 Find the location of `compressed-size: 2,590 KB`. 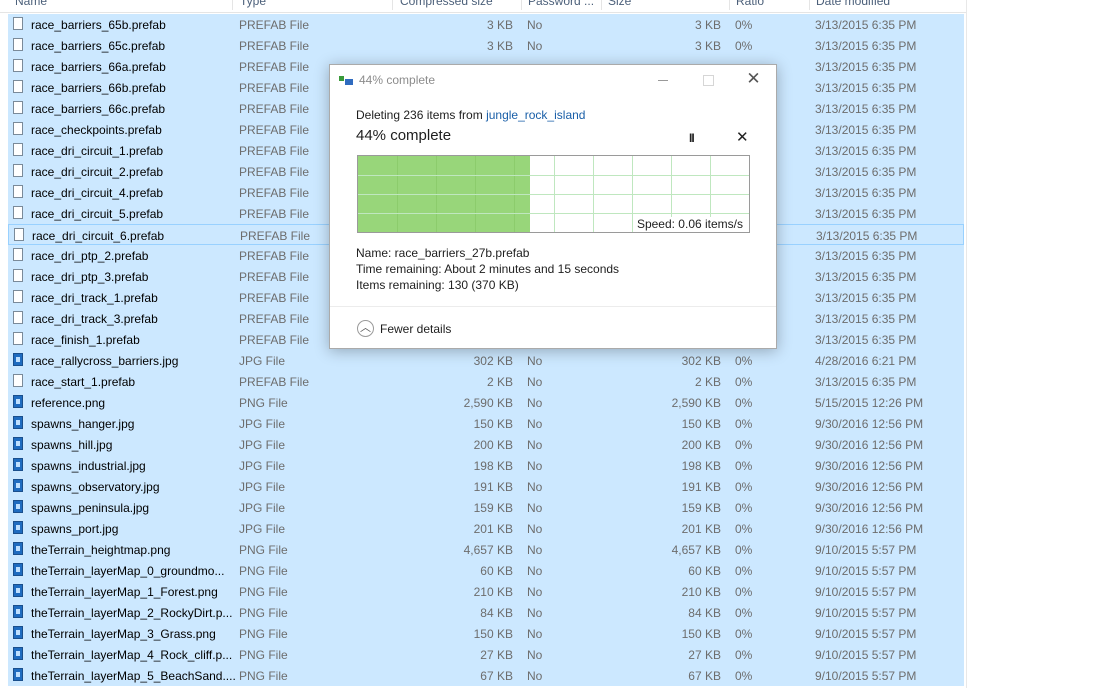

compressed-size: 2,590 KB is located at coordinates (488, 403).